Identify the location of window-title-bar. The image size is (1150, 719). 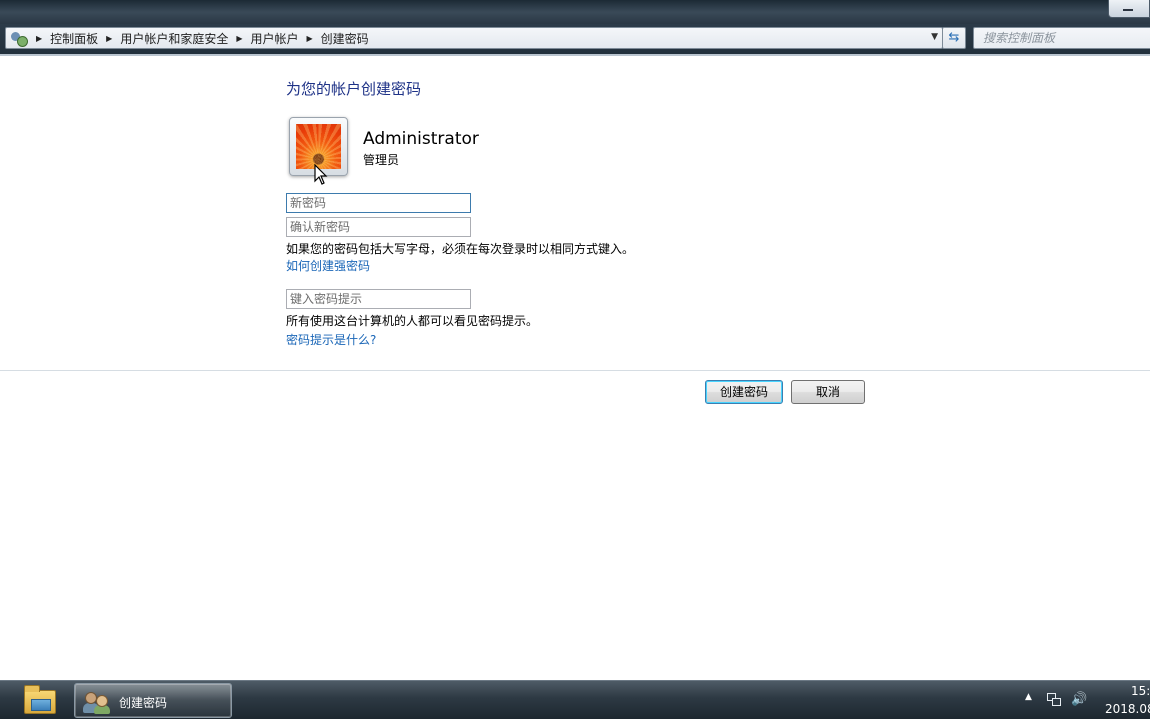
(575, 12).